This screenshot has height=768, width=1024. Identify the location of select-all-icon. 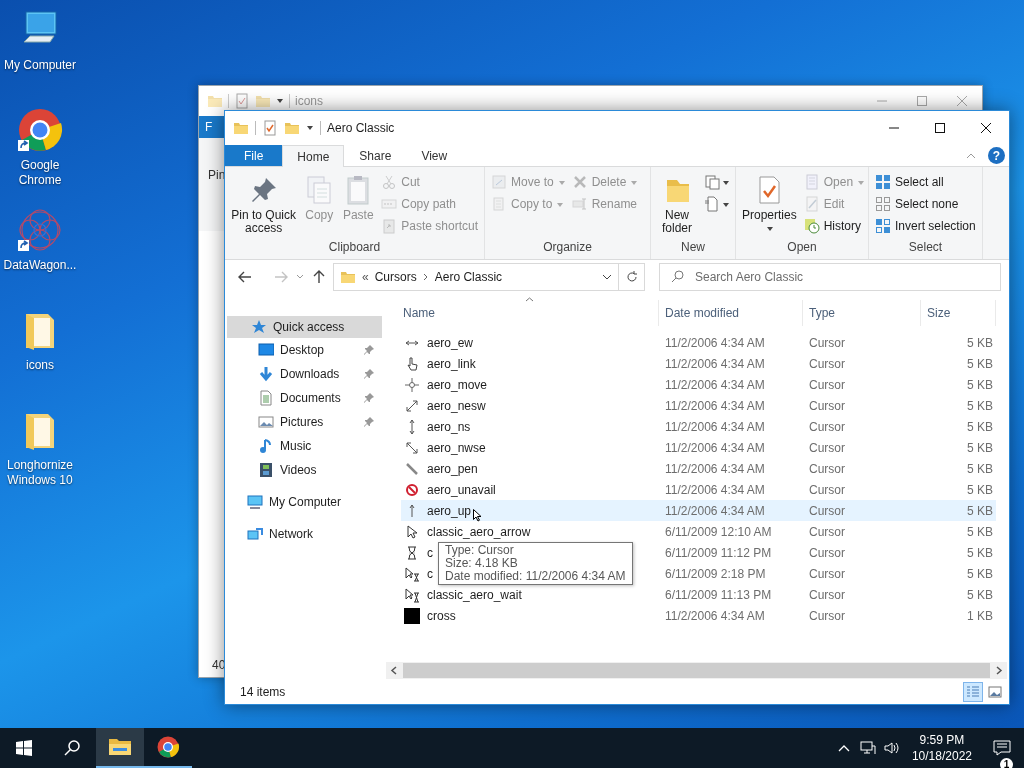
(883, 182).